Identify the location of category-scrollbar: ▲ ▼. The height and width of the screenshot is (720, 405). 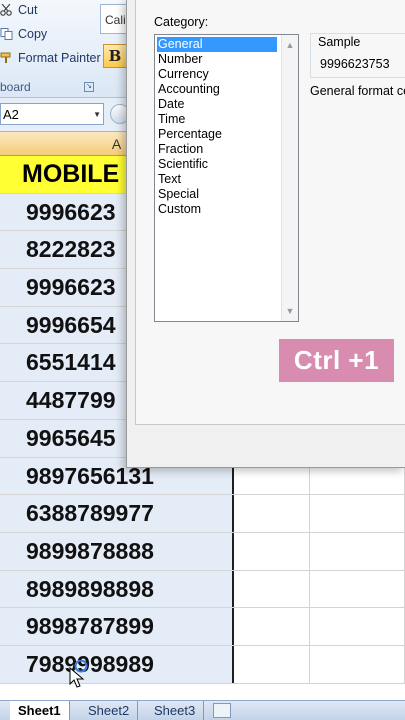
(289, 178).